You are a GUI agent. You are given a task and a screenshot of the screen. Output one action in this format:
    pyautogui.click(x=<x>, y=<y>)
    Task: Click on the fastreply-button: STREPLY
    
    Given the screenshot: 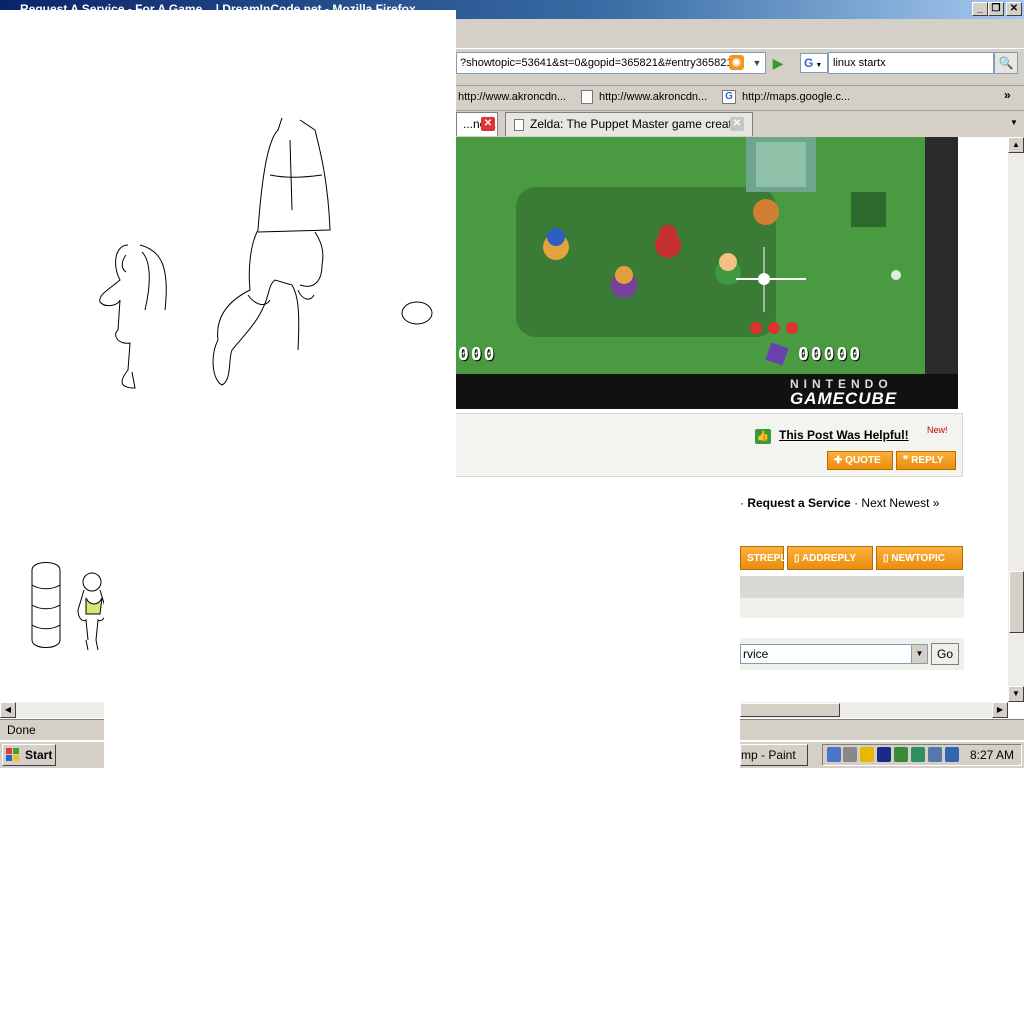 What is the action you would take?
    pyautogui.click(x=766, y=558)
    